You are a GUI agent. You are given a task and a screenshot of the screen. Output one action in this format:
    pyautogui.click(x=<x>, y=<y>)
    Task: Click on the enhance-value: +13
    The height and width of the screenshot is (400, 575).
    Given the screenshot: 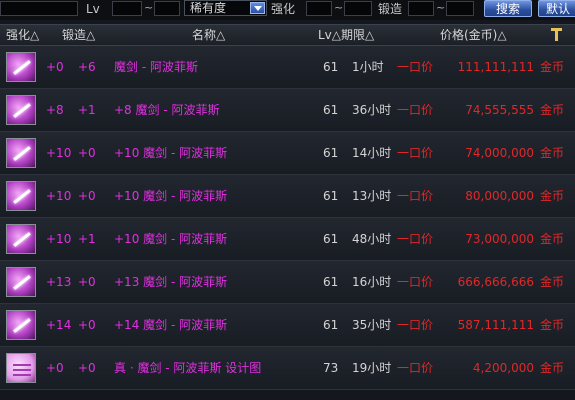 What is the action you would take?
    pyautogui.click(x=59, y=282)
    